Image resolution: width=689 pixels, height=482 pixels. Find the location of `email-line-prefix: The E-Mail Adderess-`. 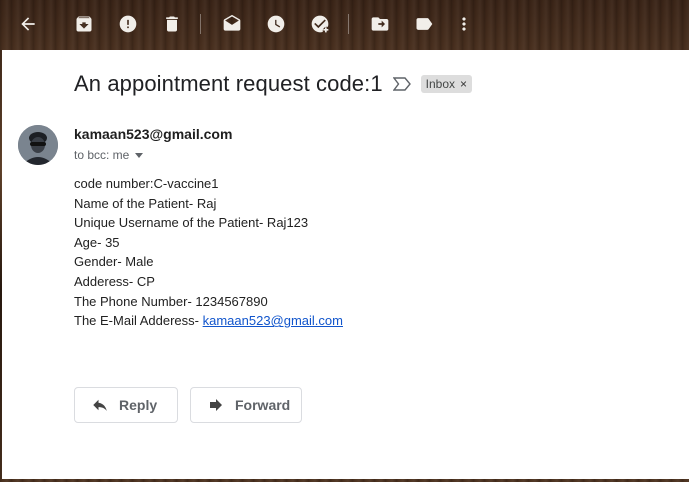

email-line-prefix: The E-Mail Adderess- is located at coordinates (138, 321).